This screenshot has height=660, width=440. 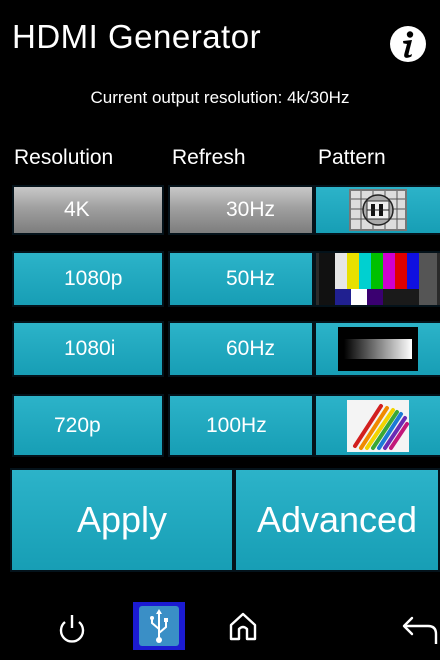 I want to click on usb-symbol-icon, so click(x=159, y=626).